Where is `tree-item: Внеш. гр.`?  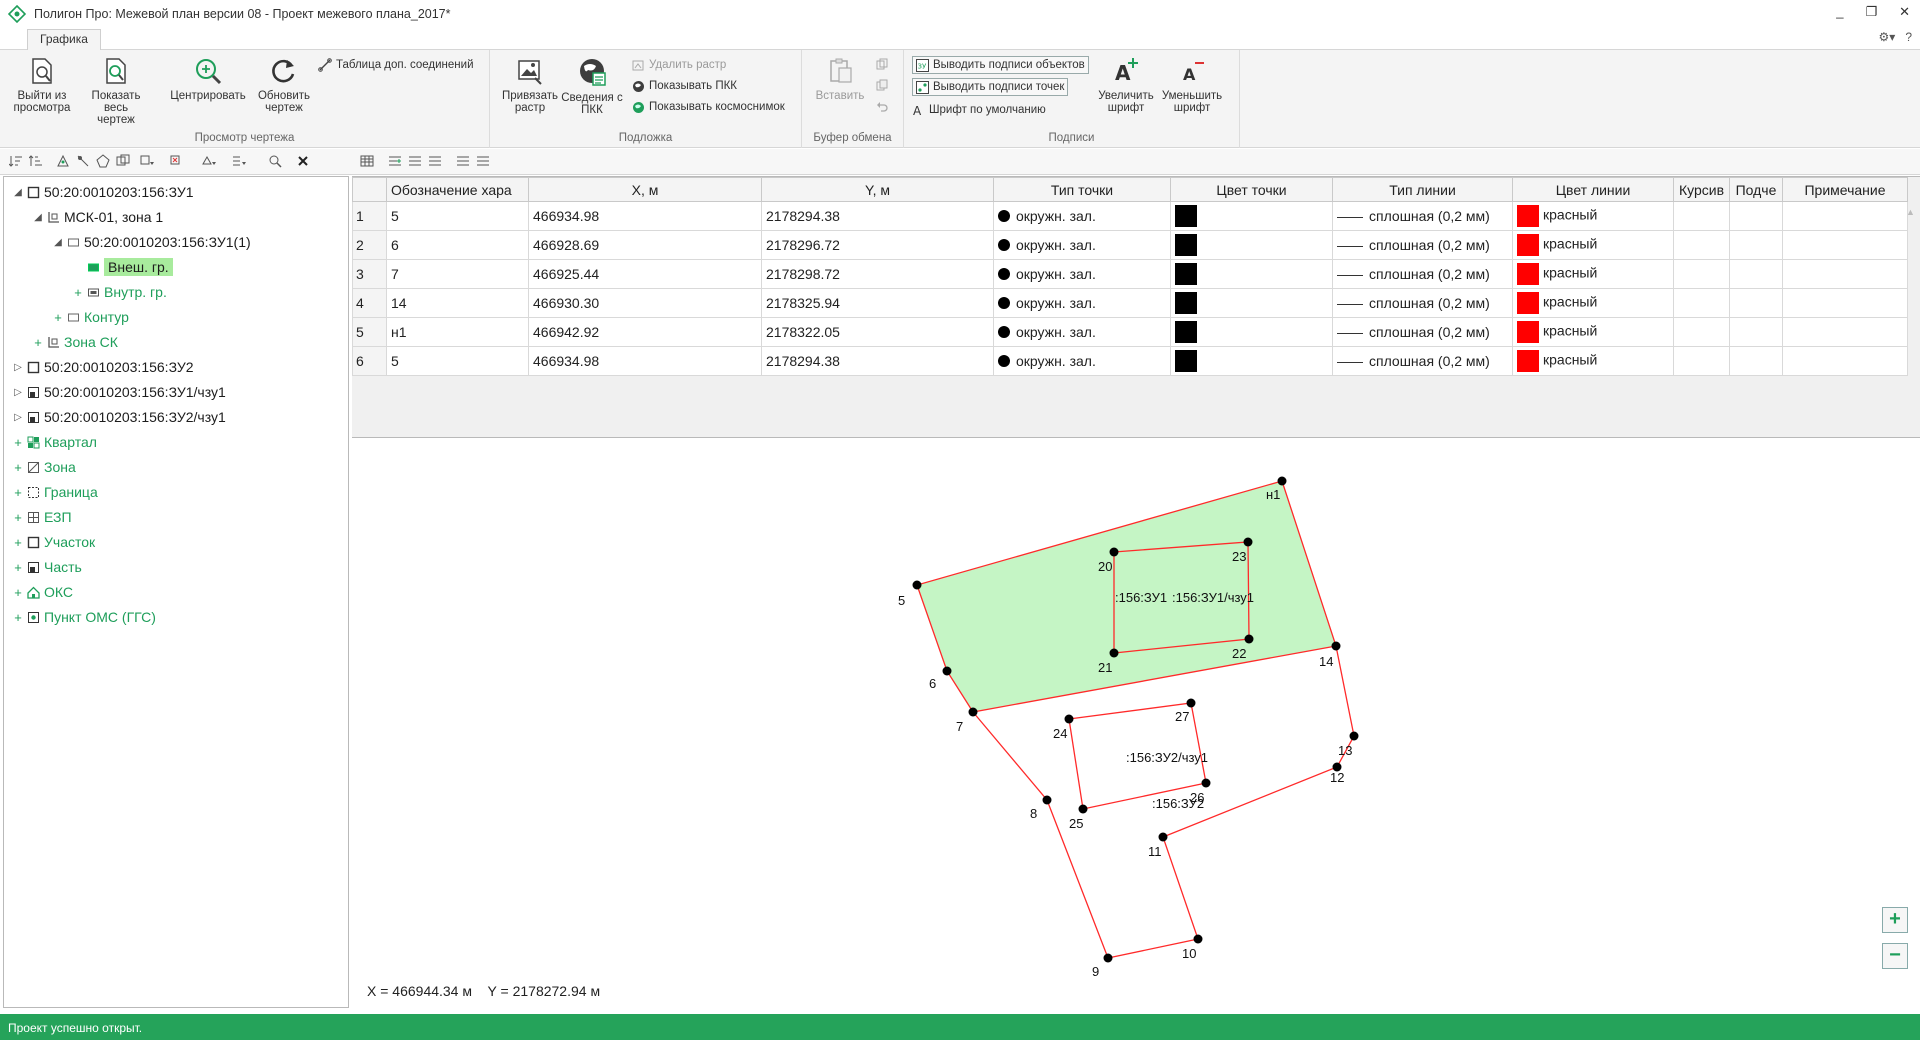 tree-item: Внеш. гр. is located at coordinates (122, 267).